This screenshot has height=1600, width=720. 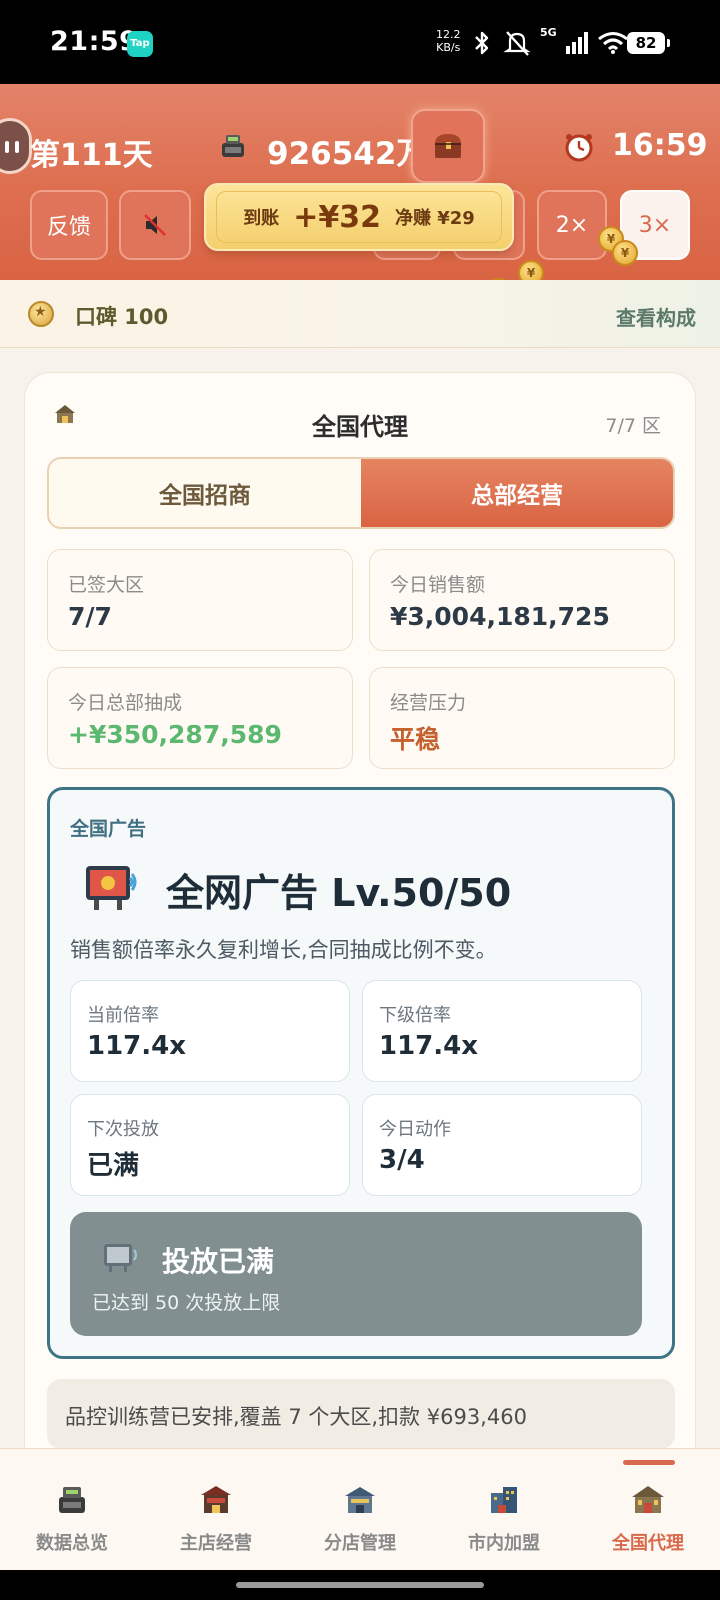 I want to click on event-notice-text: 品控训练营已安排,覆盖 7 个大区,扣款 ¥693,460, so click(x=296, y=1417).